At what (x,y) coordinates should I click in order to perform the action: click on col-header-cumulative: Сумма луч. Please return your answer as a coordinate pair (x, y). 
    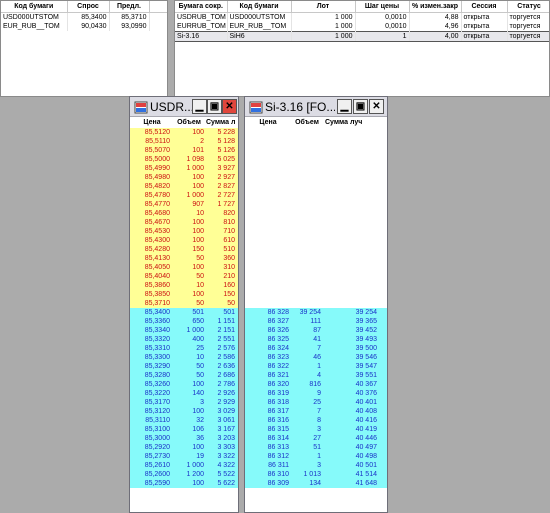
    Looking at the image, I should click on (351, 123).